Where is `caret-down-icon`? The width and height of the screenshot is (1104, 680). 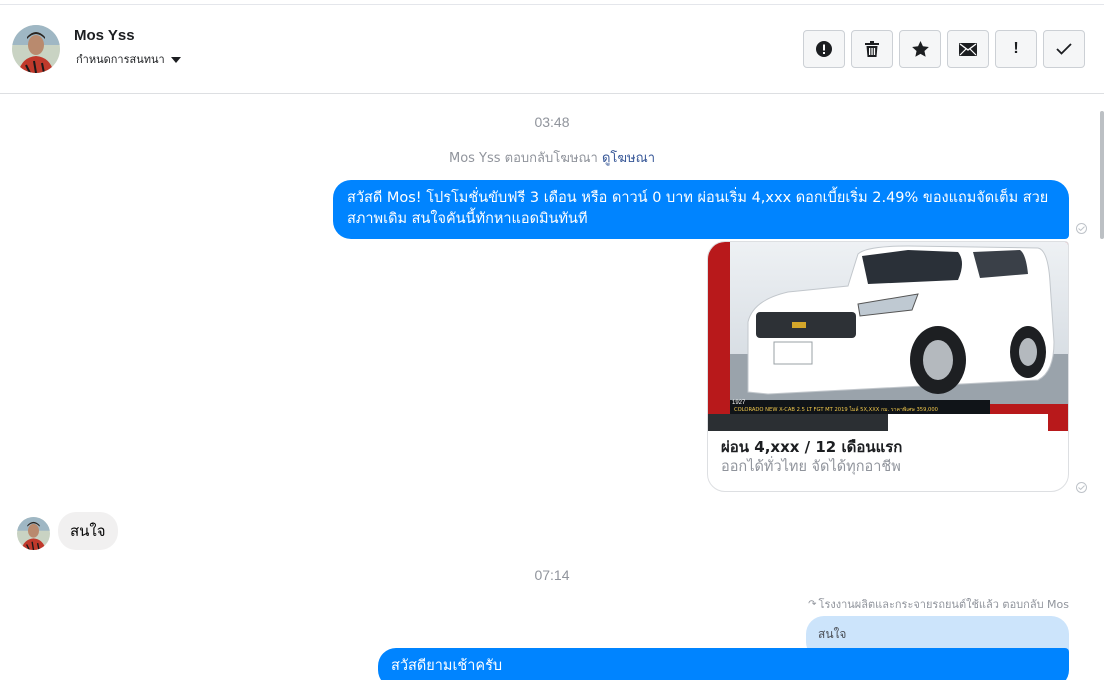 caret-down-icon is located at coordinates (175, 59).